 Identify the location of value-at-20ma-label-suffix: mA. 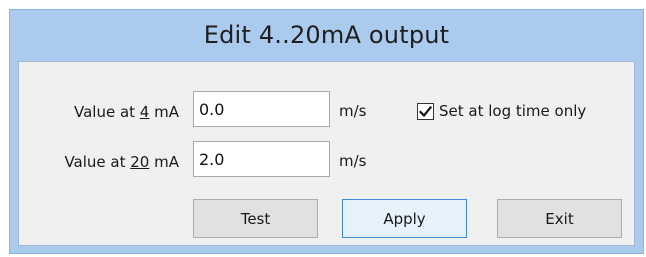
(164, 162).